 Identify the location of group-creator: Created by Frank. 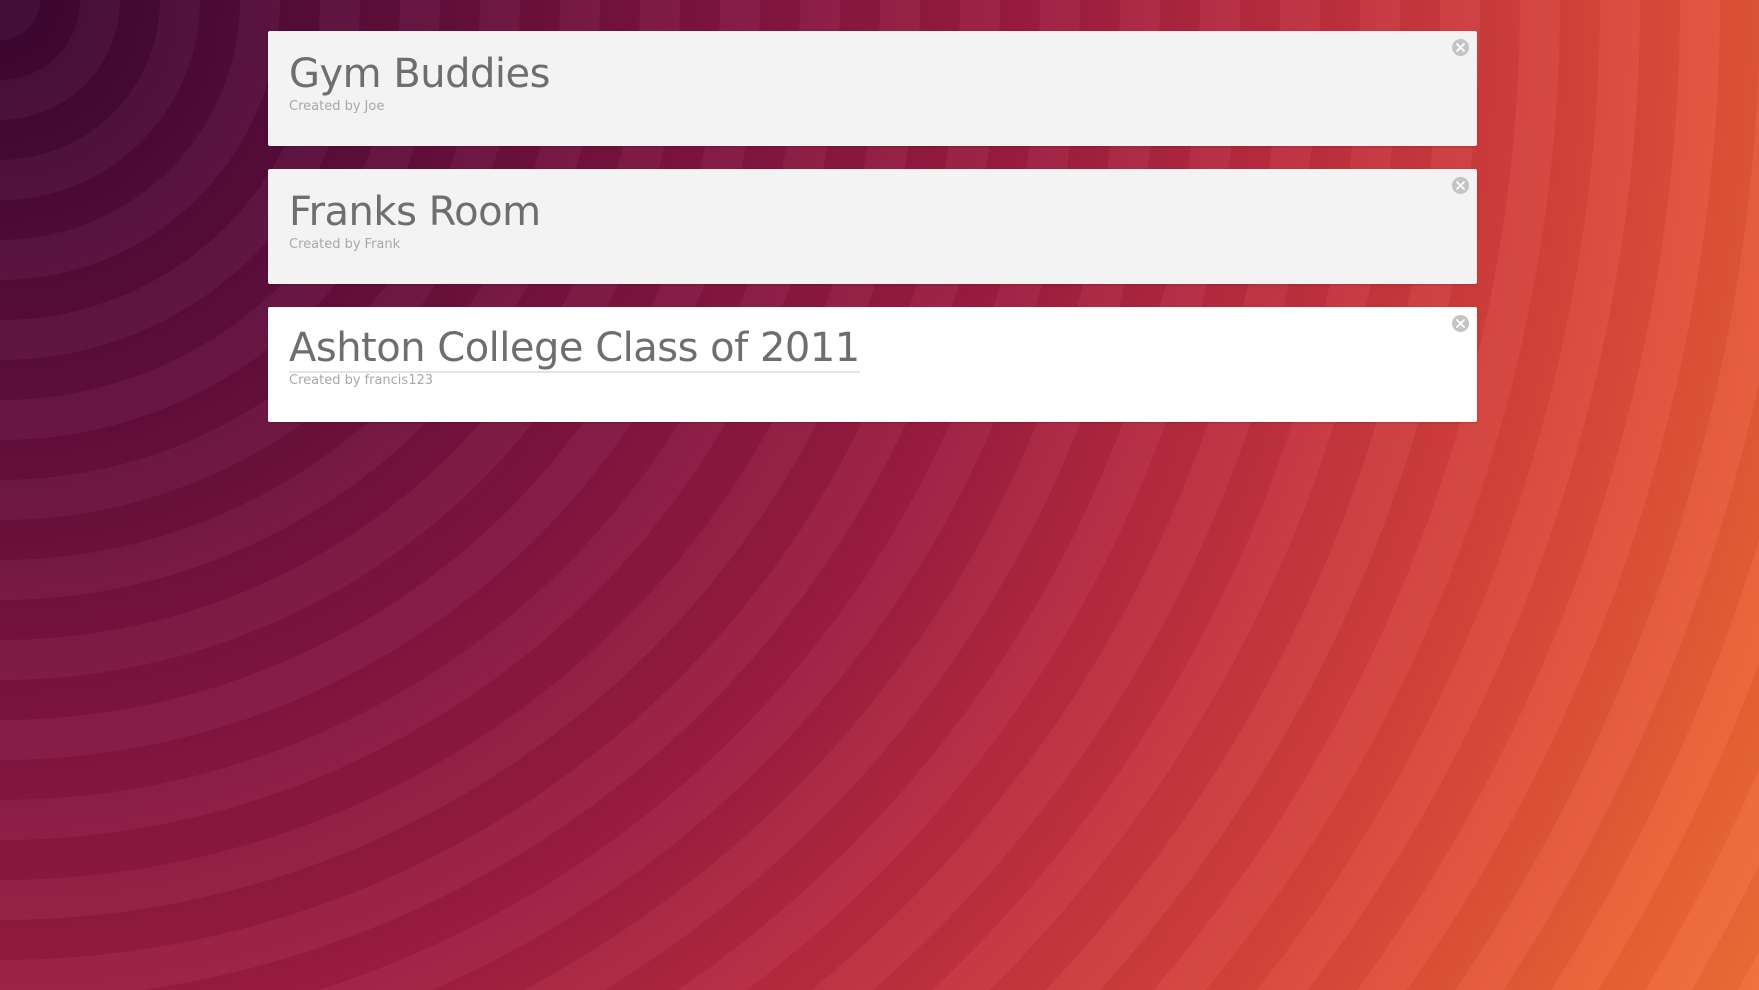
(872, 245).